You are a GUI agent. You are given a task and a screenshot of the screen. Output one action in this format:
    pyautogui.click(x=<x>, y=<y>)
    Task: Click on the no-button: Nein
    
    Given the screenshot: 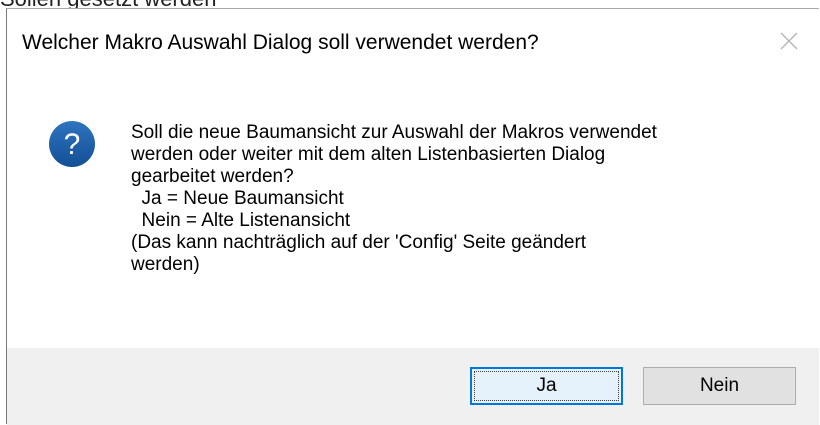 What is the action you would take?
    pyautogui.click(x=719, y=386)
    